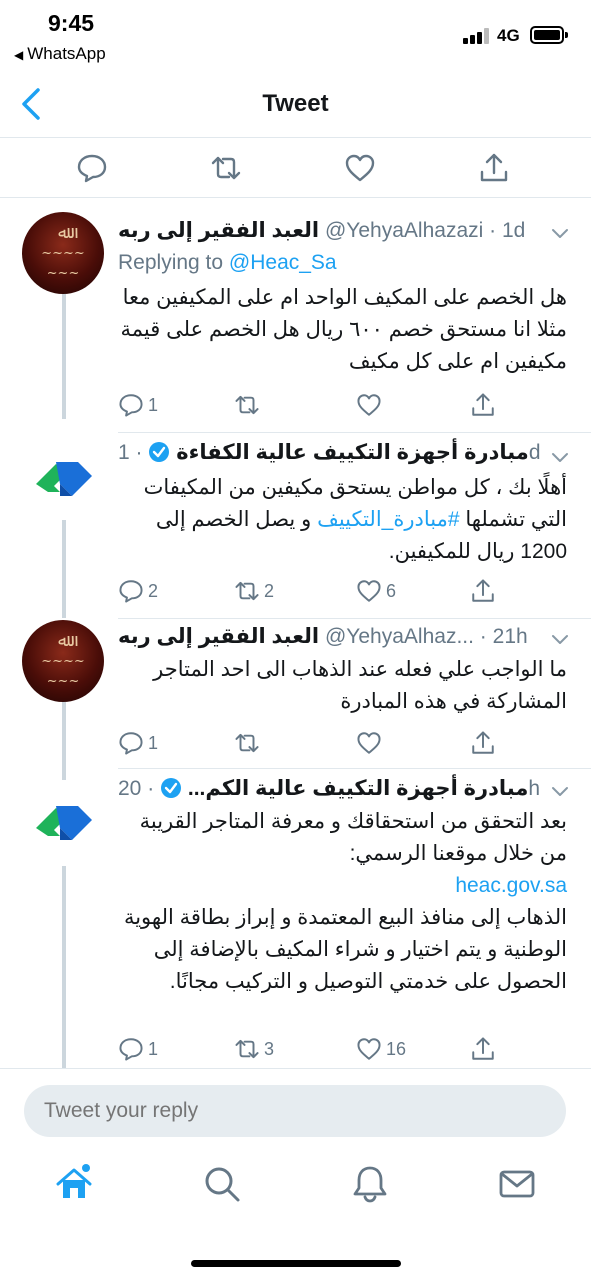  Describe the element at coordinates (308, 1049) in the screenshot. I see `tweet-actions: 1 3 16` at that location.